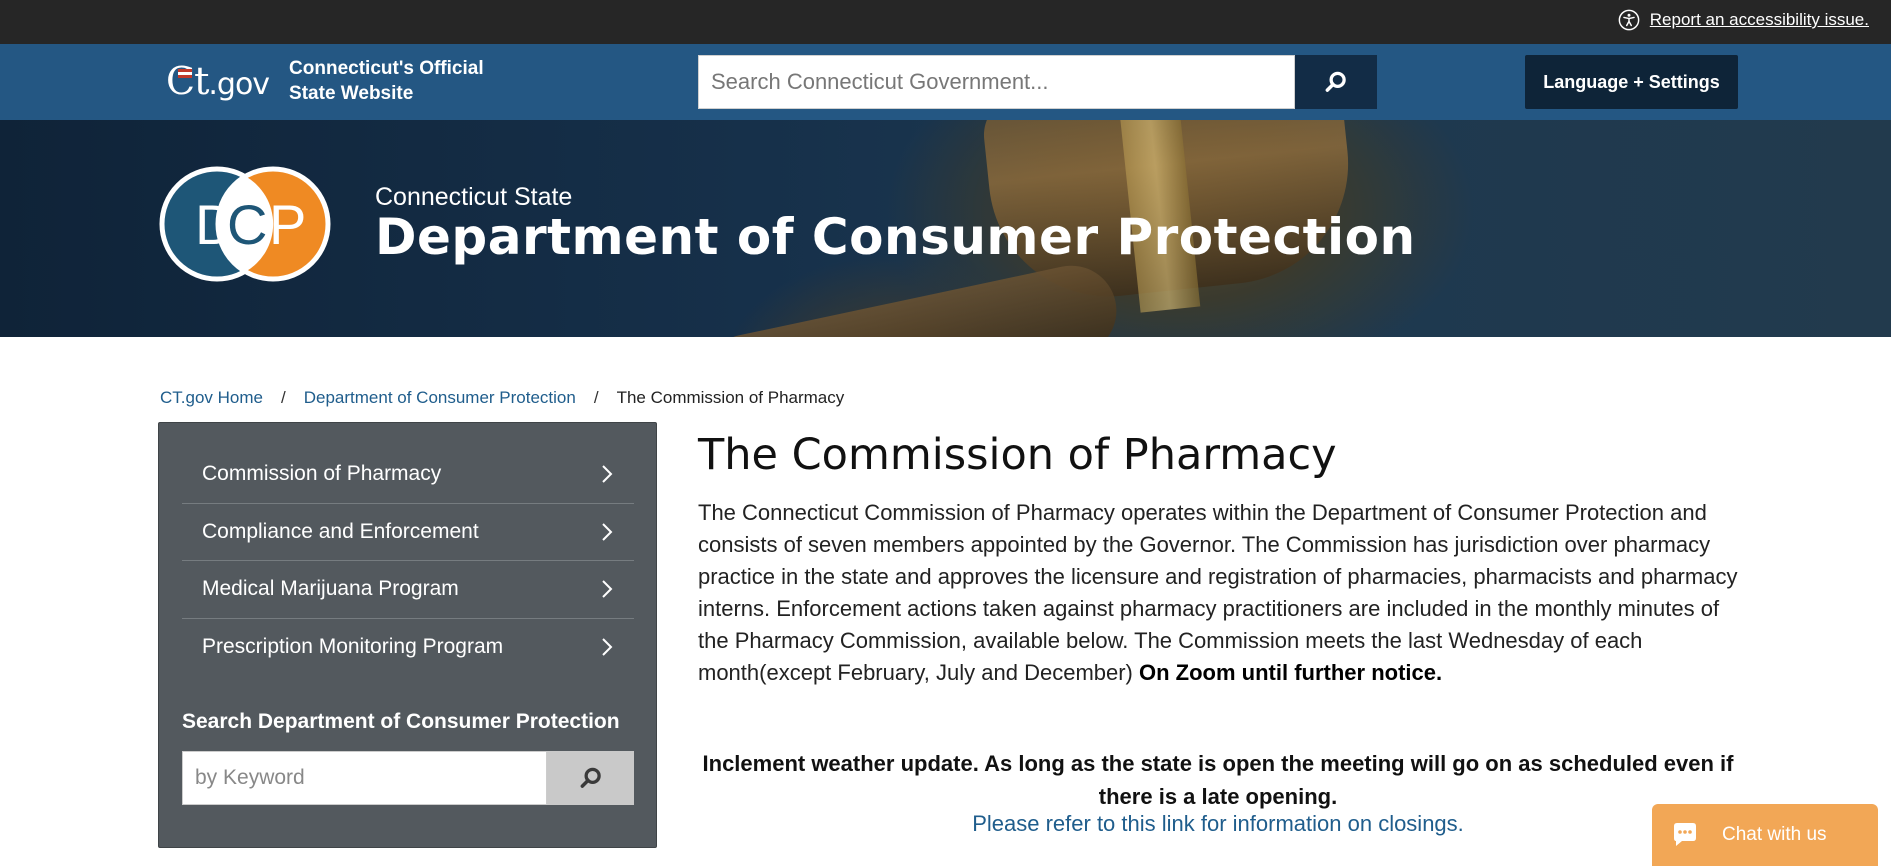 The width and height of the screenshot is (1891, 866). I want to click on sidebar-item-commission-of-pharmacy: Commission of Pharmacy, so click(408, 473).